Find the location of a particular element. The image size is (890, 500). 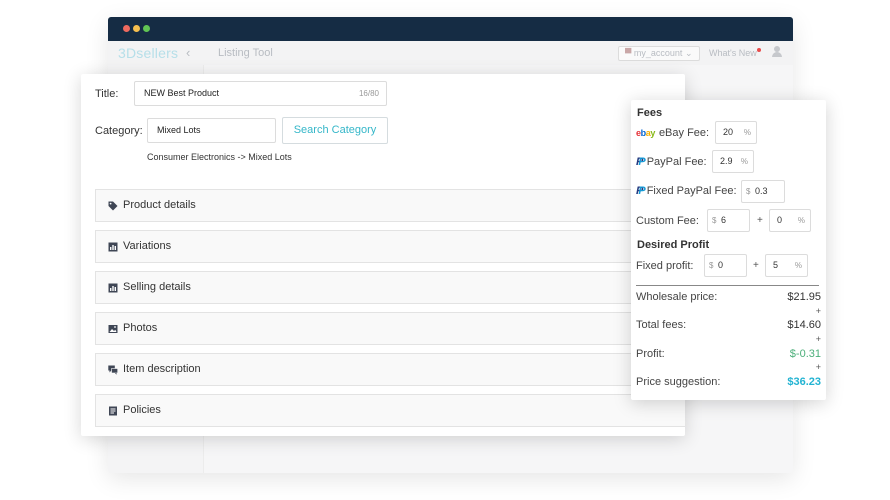

chat-icon is located at coordinates (113, 370).